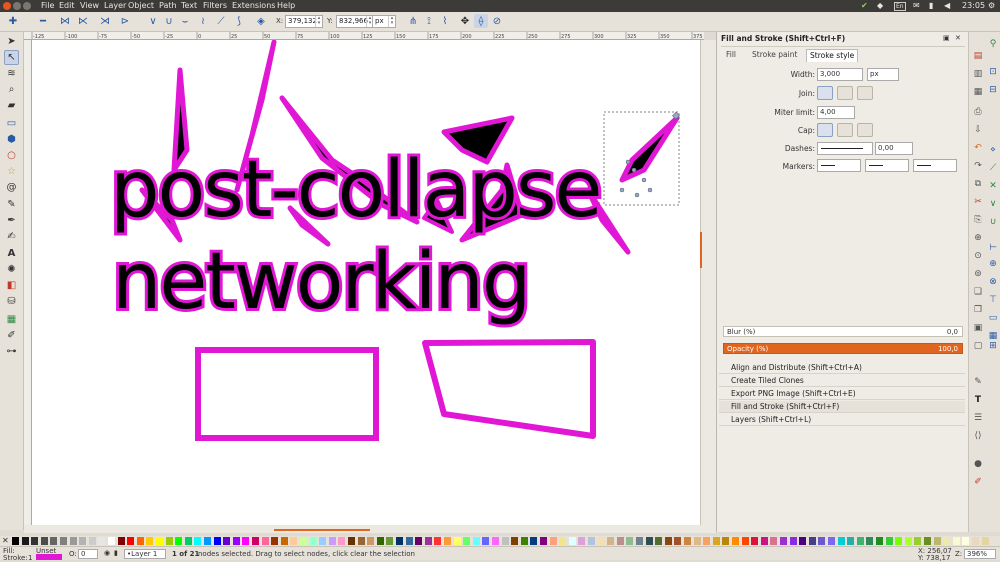 This screenshot has height=562, width=1000. I want to click on group-icon: ▣, so click(978, 328).